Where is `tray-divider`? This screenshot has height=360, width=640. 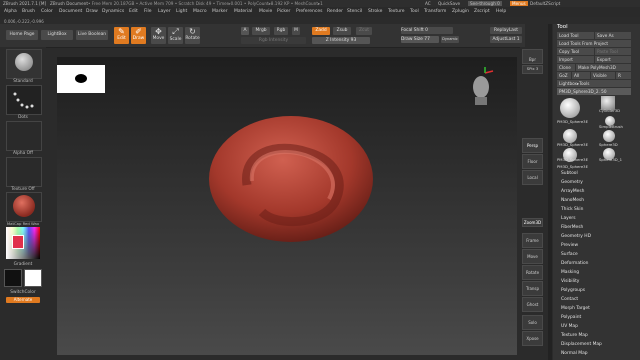
tray-divider is located at coordinates (550, 192).